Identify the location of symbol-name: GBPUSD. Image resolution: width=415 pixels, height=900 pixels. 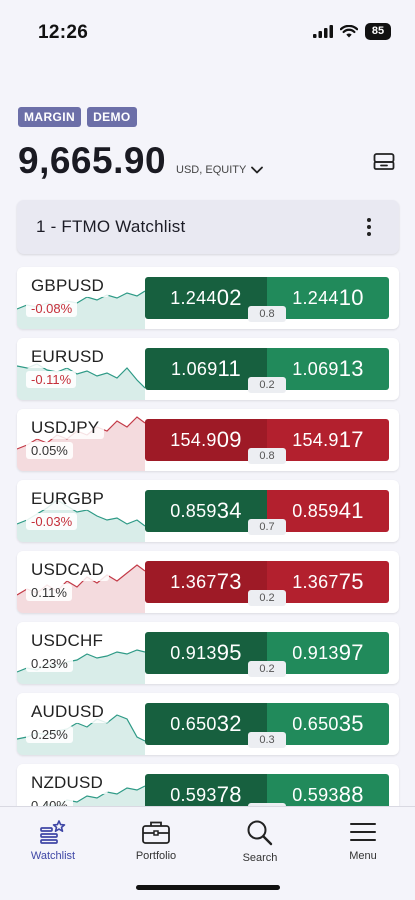
(67, 286).